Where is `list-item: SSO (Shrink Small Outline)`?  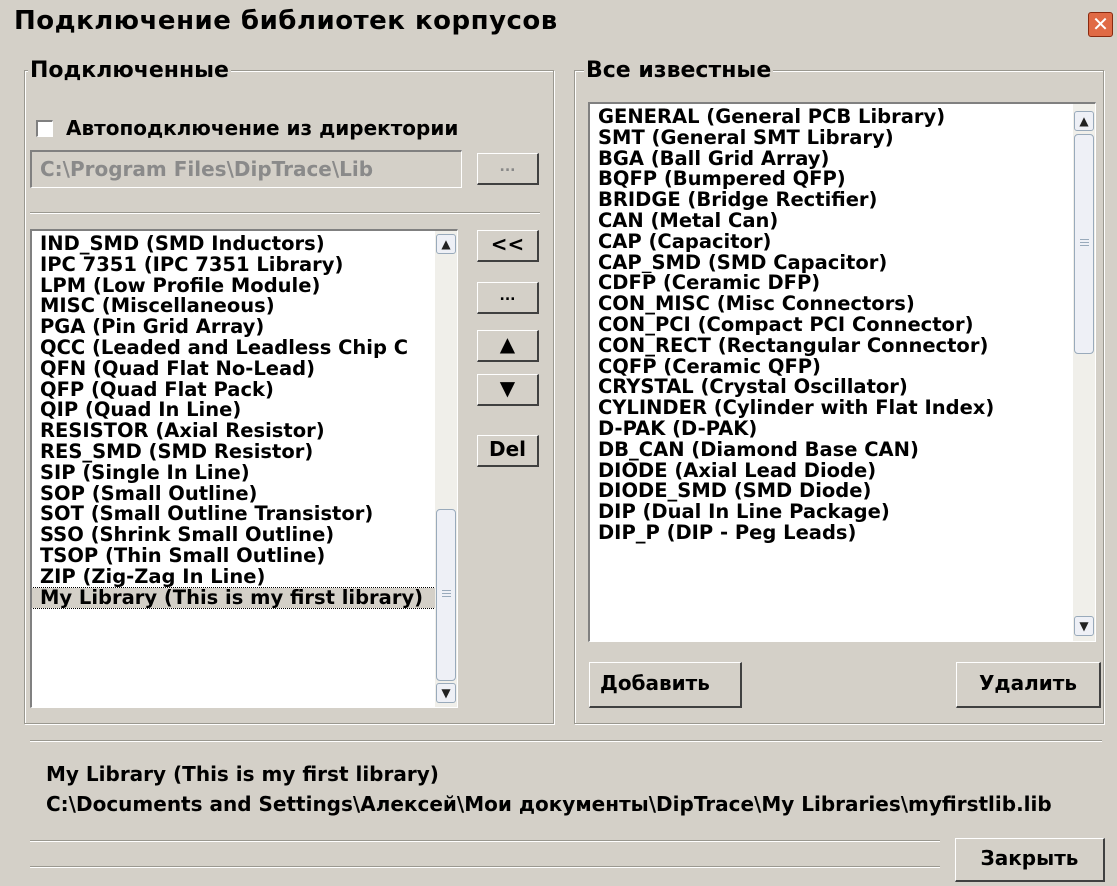
list-item: SSO (Shrink Small Outline) is located at coordinates (233, 535).